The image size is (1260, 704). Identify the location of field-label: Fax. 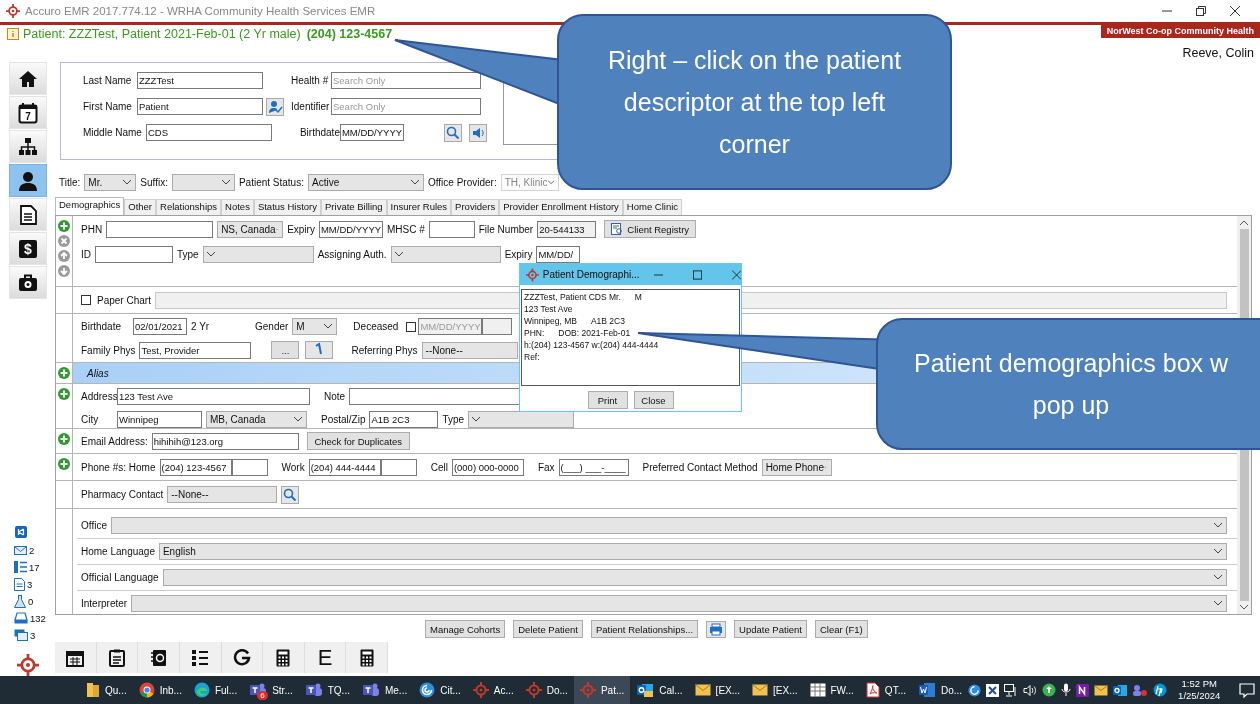
(546, 467).